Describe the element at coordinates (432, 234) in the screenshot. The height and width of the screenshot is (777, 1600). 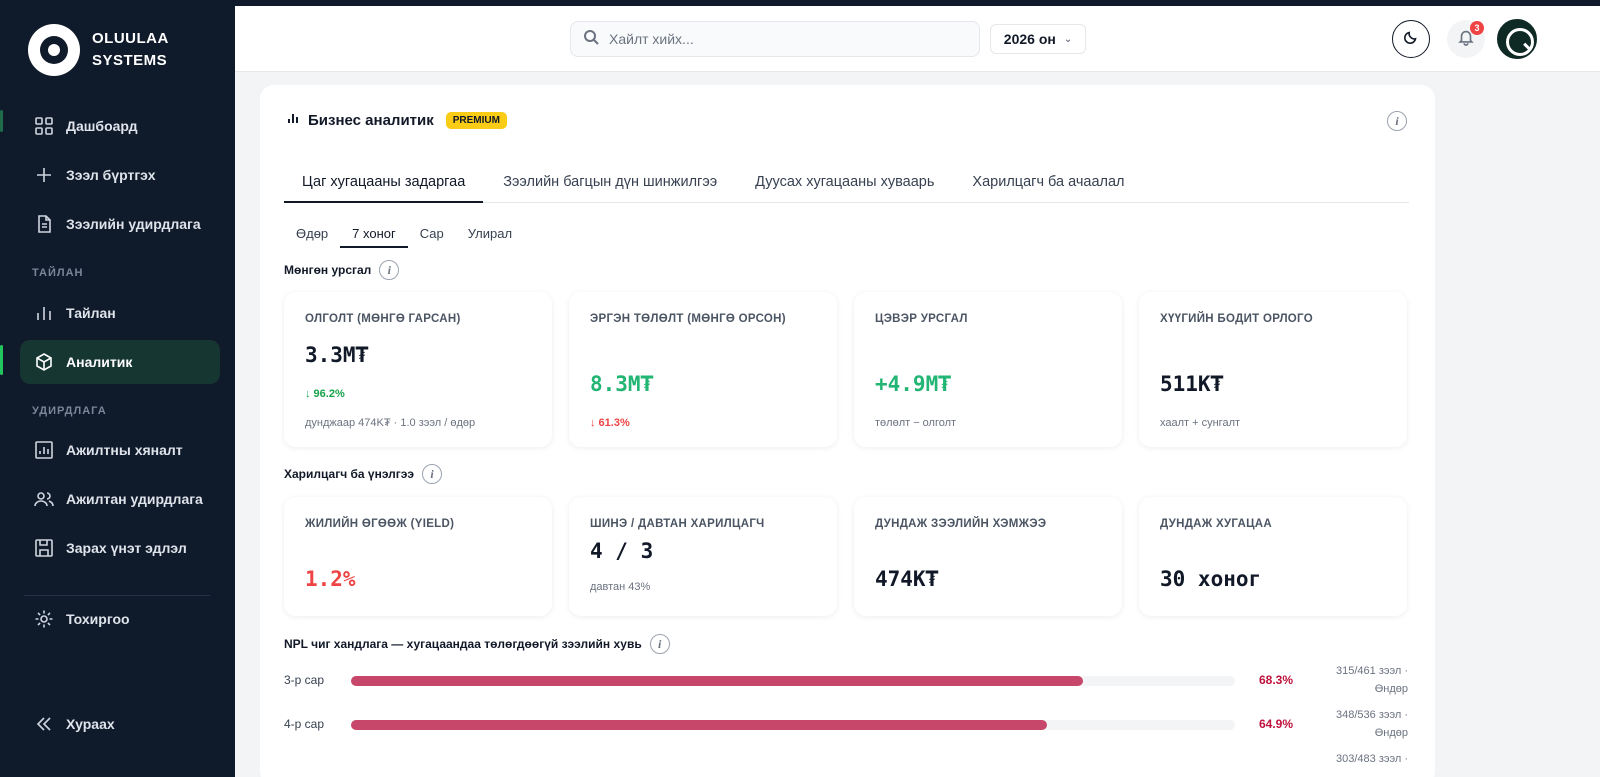
I see `subtab-month: Сар` at that location.